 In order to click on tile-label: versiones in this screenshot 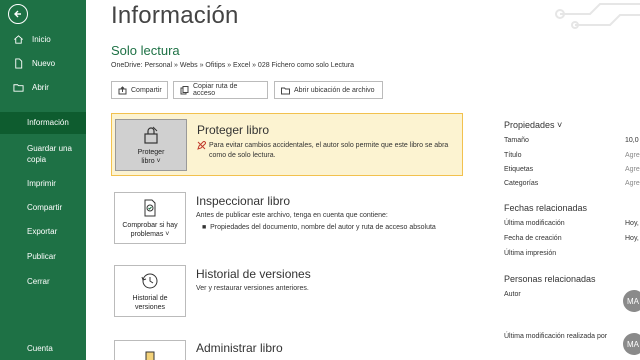, I will do `click(150, 307)`.